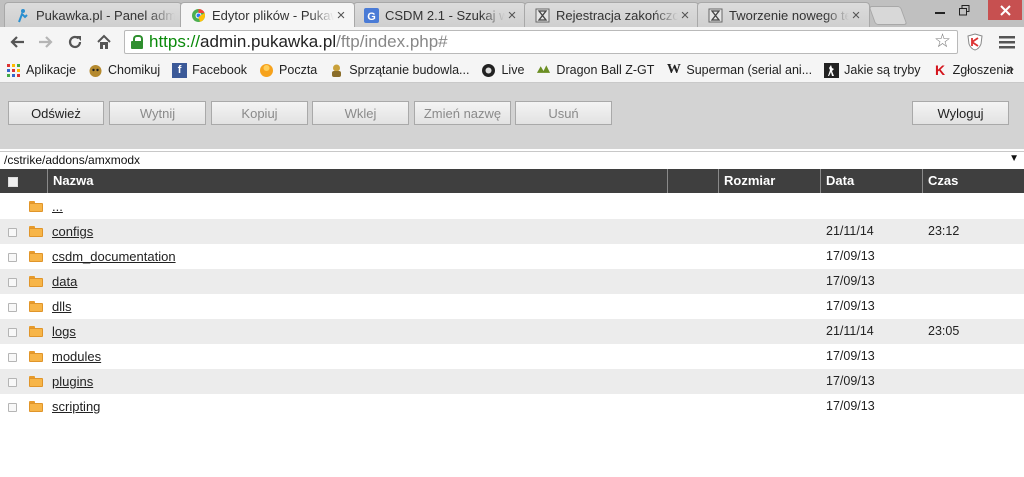 Image resolution: width=1024 pixels, height=477 pixels. Describe the element at coordinates (124, 70) in the screenshot. I see `bookmark-chomikuj: Chomikuj` at that location.